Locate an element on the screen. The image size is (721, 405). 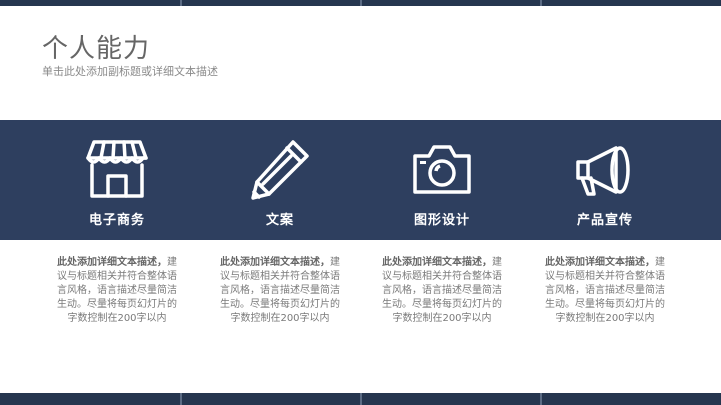
bottom-accent-bar is located at coordinates (360, 399).